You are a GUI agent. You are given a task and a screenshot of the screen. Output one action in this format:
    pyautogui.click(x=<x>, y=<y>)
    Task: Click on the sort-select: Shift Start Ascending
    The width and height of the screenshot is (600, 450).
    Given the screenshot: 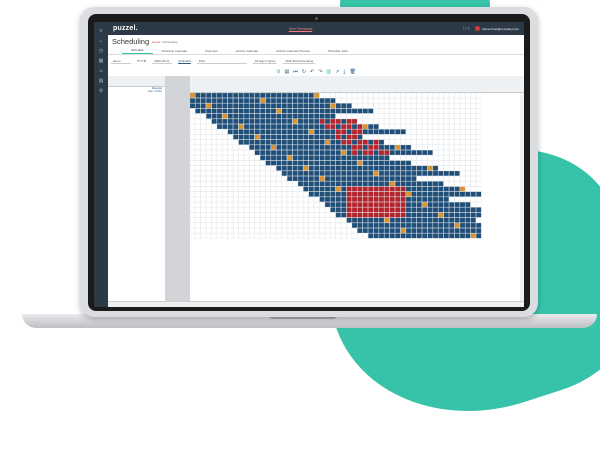 What is the action you would take?
    pyautogui.click(x=299, y=61)
    